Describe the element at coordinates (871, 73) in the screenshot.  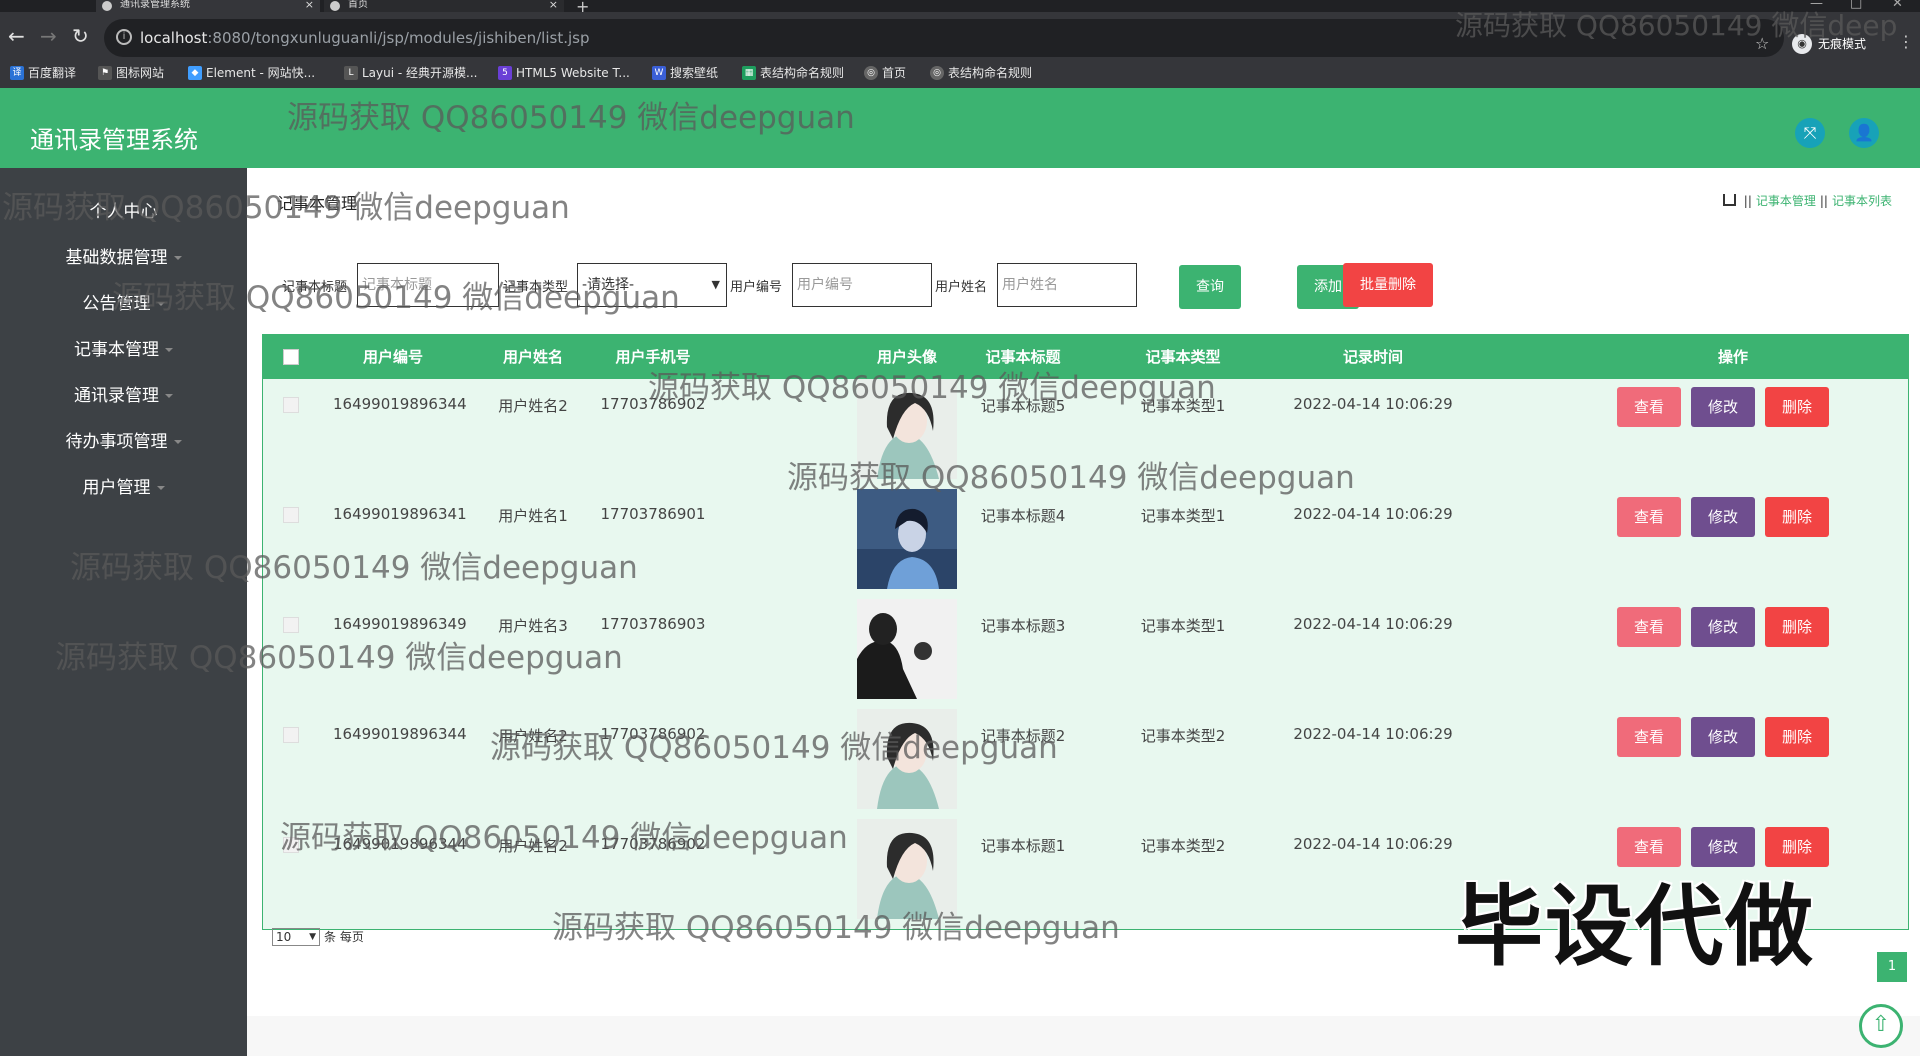
I see `globe-icon: ◎` at that location.